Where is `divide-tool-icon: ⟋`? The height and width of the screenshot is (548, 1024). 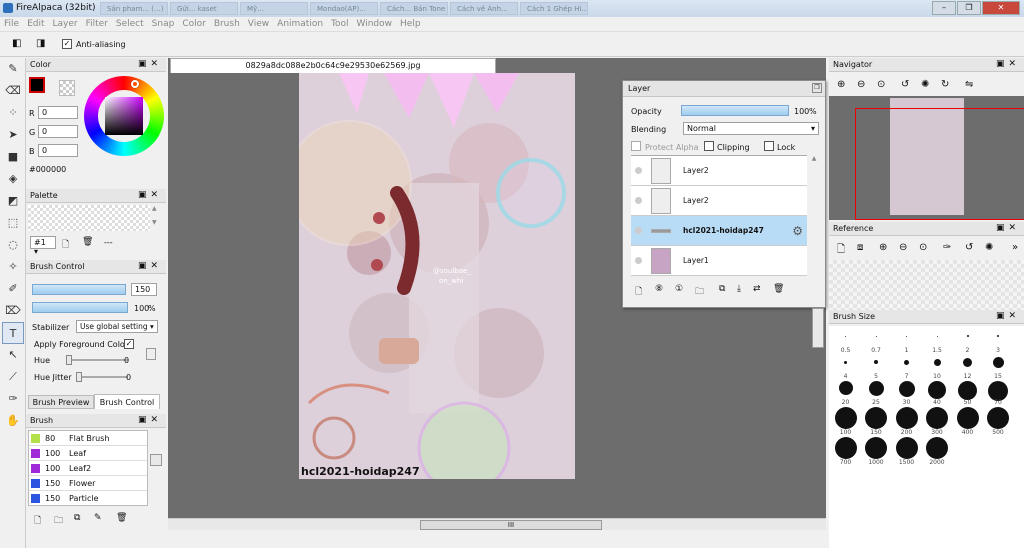 divide-tool-icon: ⟋ is located at coordinates (13, 377).